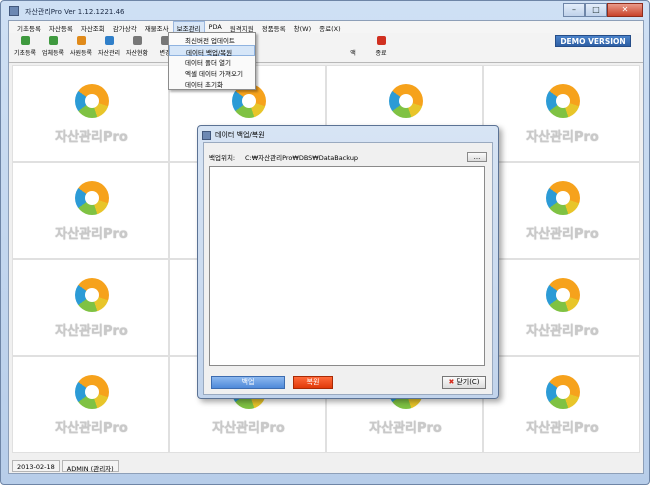  I want to click on backup-path-value: C:₩자산관리Pro₩DBS₩DataBackup, so click(302, 158).